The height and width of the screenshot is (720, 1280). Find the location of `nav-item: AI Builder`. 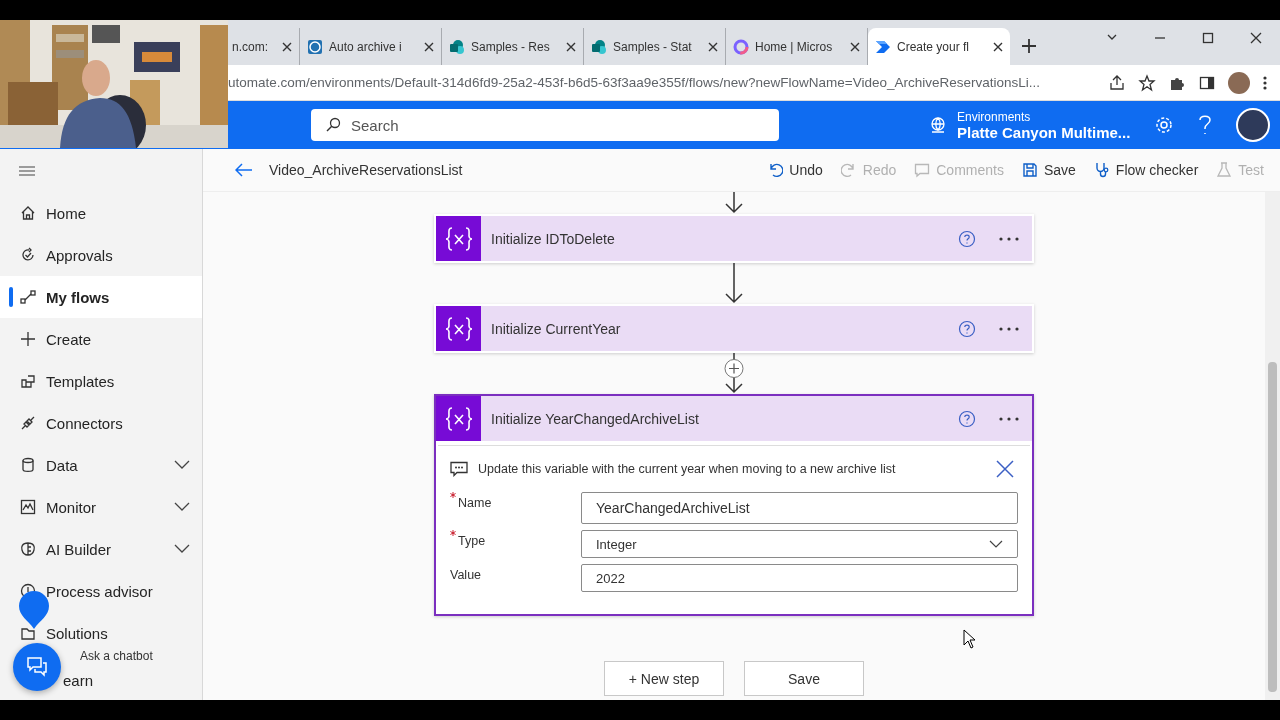

nav-item: AI Builder is located at coordinates (101, 549).